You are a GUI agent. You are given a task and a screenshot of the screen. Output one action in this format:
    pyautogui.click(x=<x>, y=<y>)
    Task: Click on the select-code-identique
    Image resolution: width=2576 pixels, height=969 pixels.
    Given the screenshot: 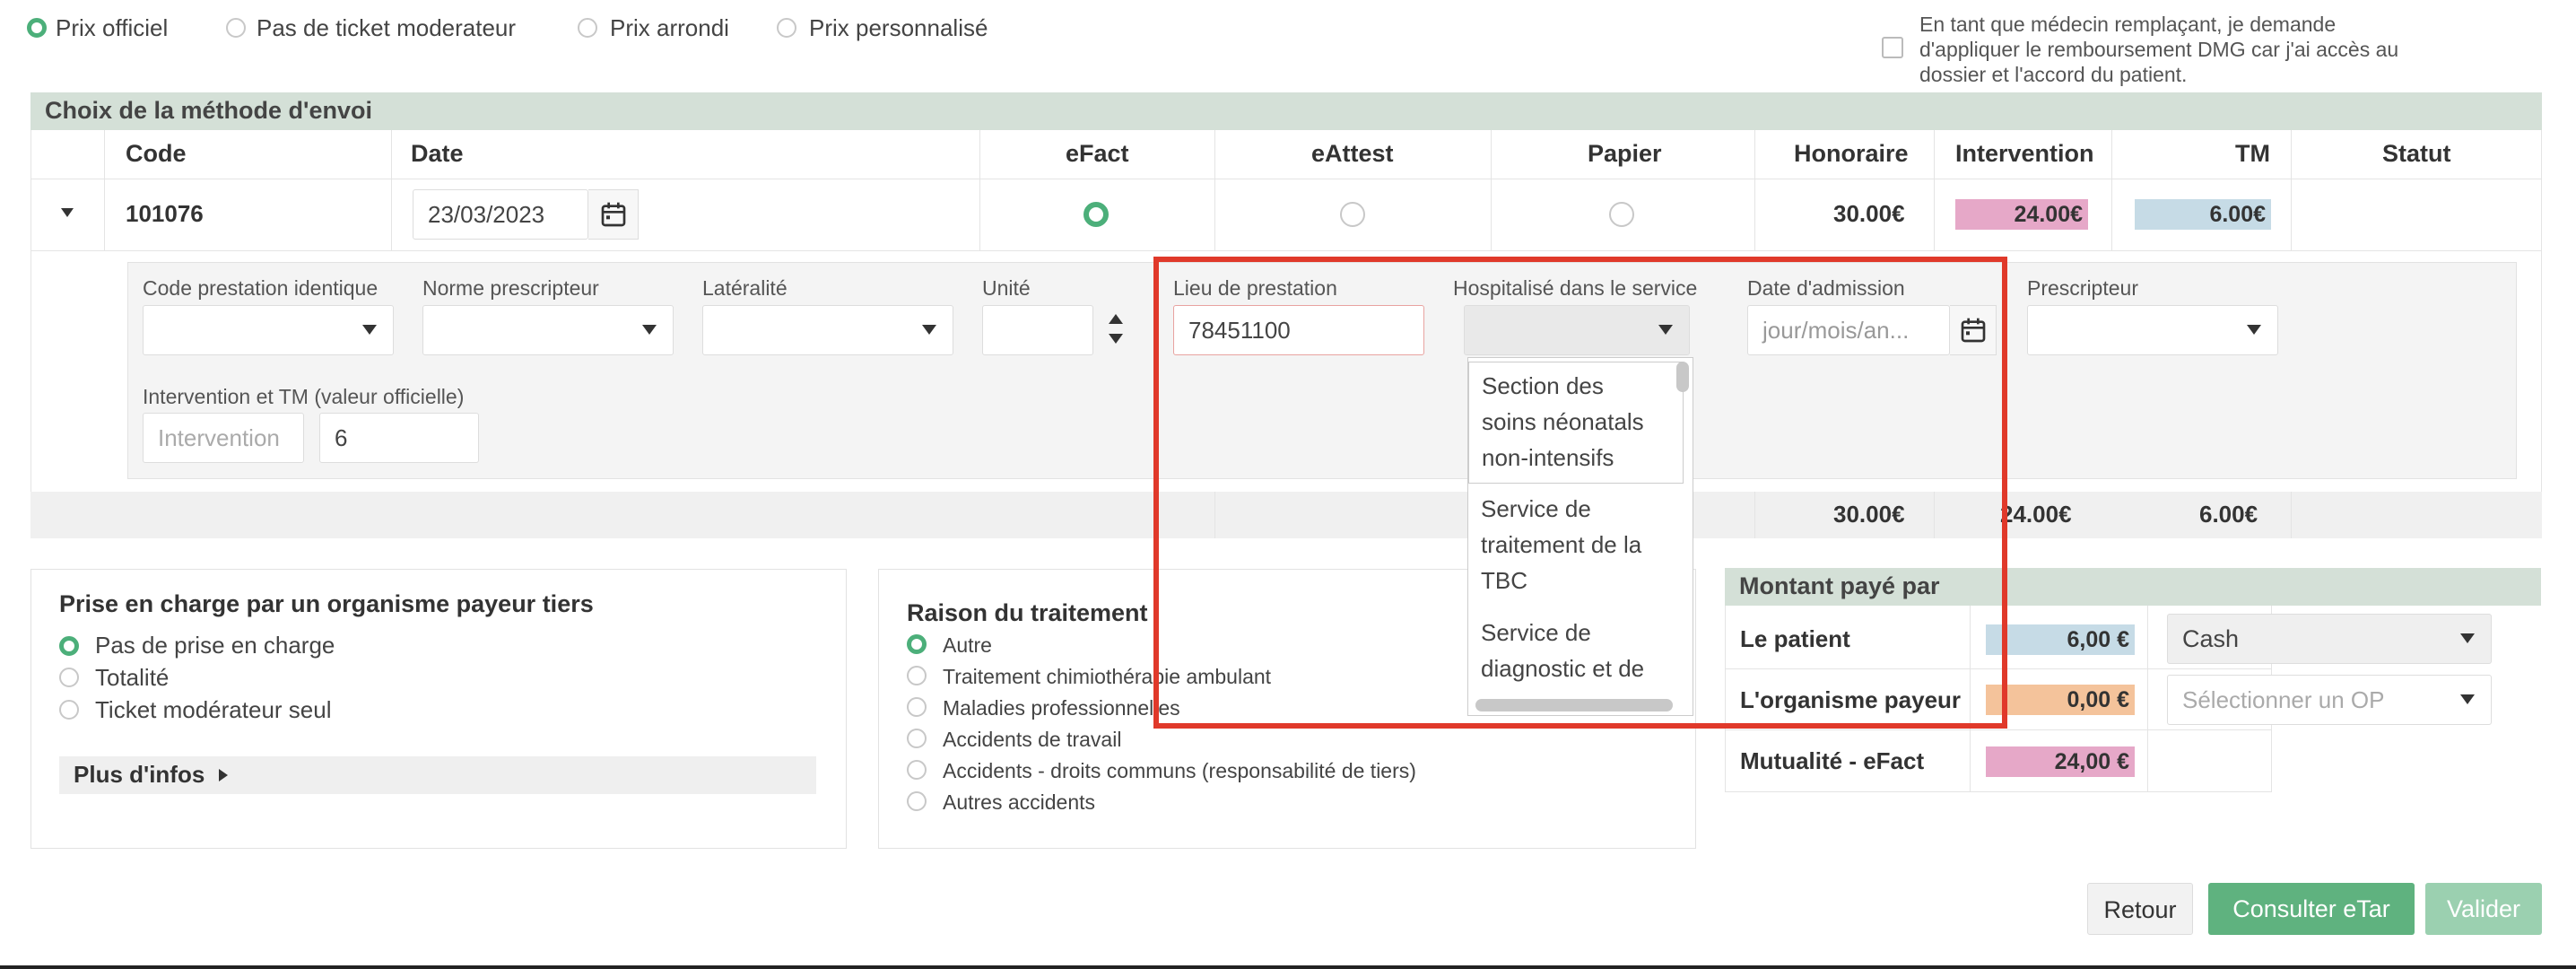 What is the action you would take?
    pyautogui.click(x=268, y=330)
    